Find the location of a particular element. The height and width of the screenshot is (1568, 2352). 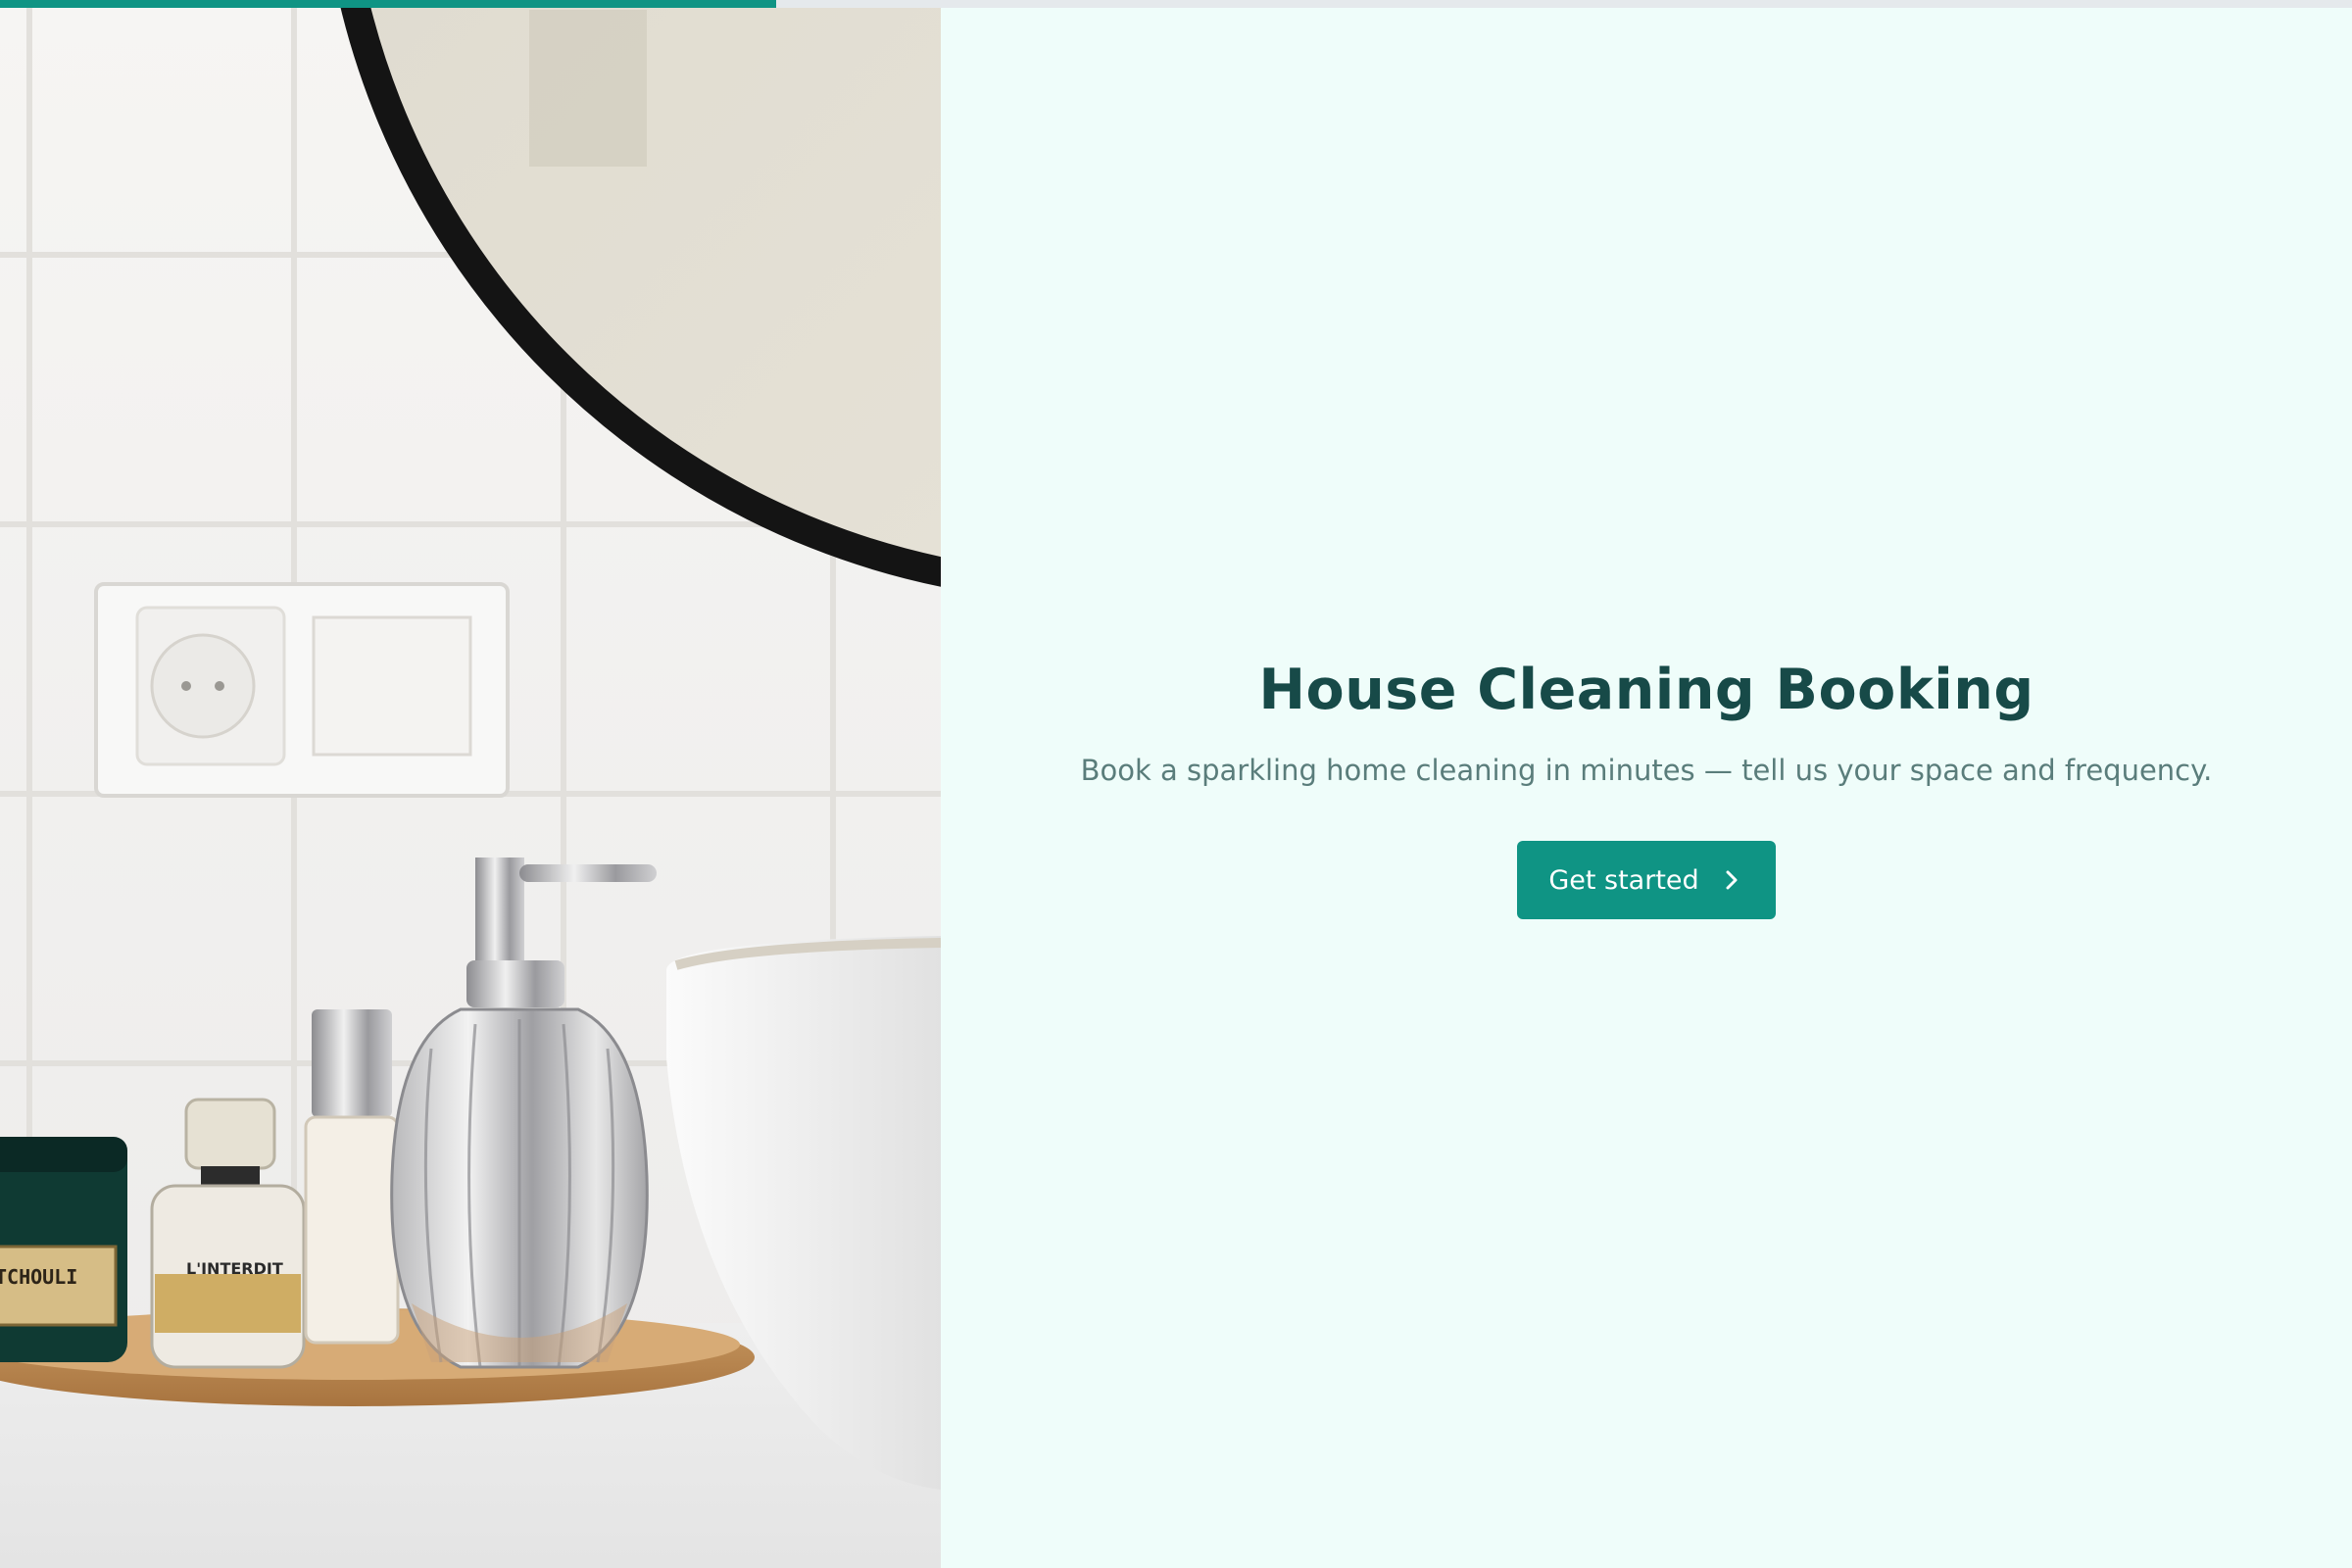

get-started-button: Get started is located at coordinates (1646, 880).